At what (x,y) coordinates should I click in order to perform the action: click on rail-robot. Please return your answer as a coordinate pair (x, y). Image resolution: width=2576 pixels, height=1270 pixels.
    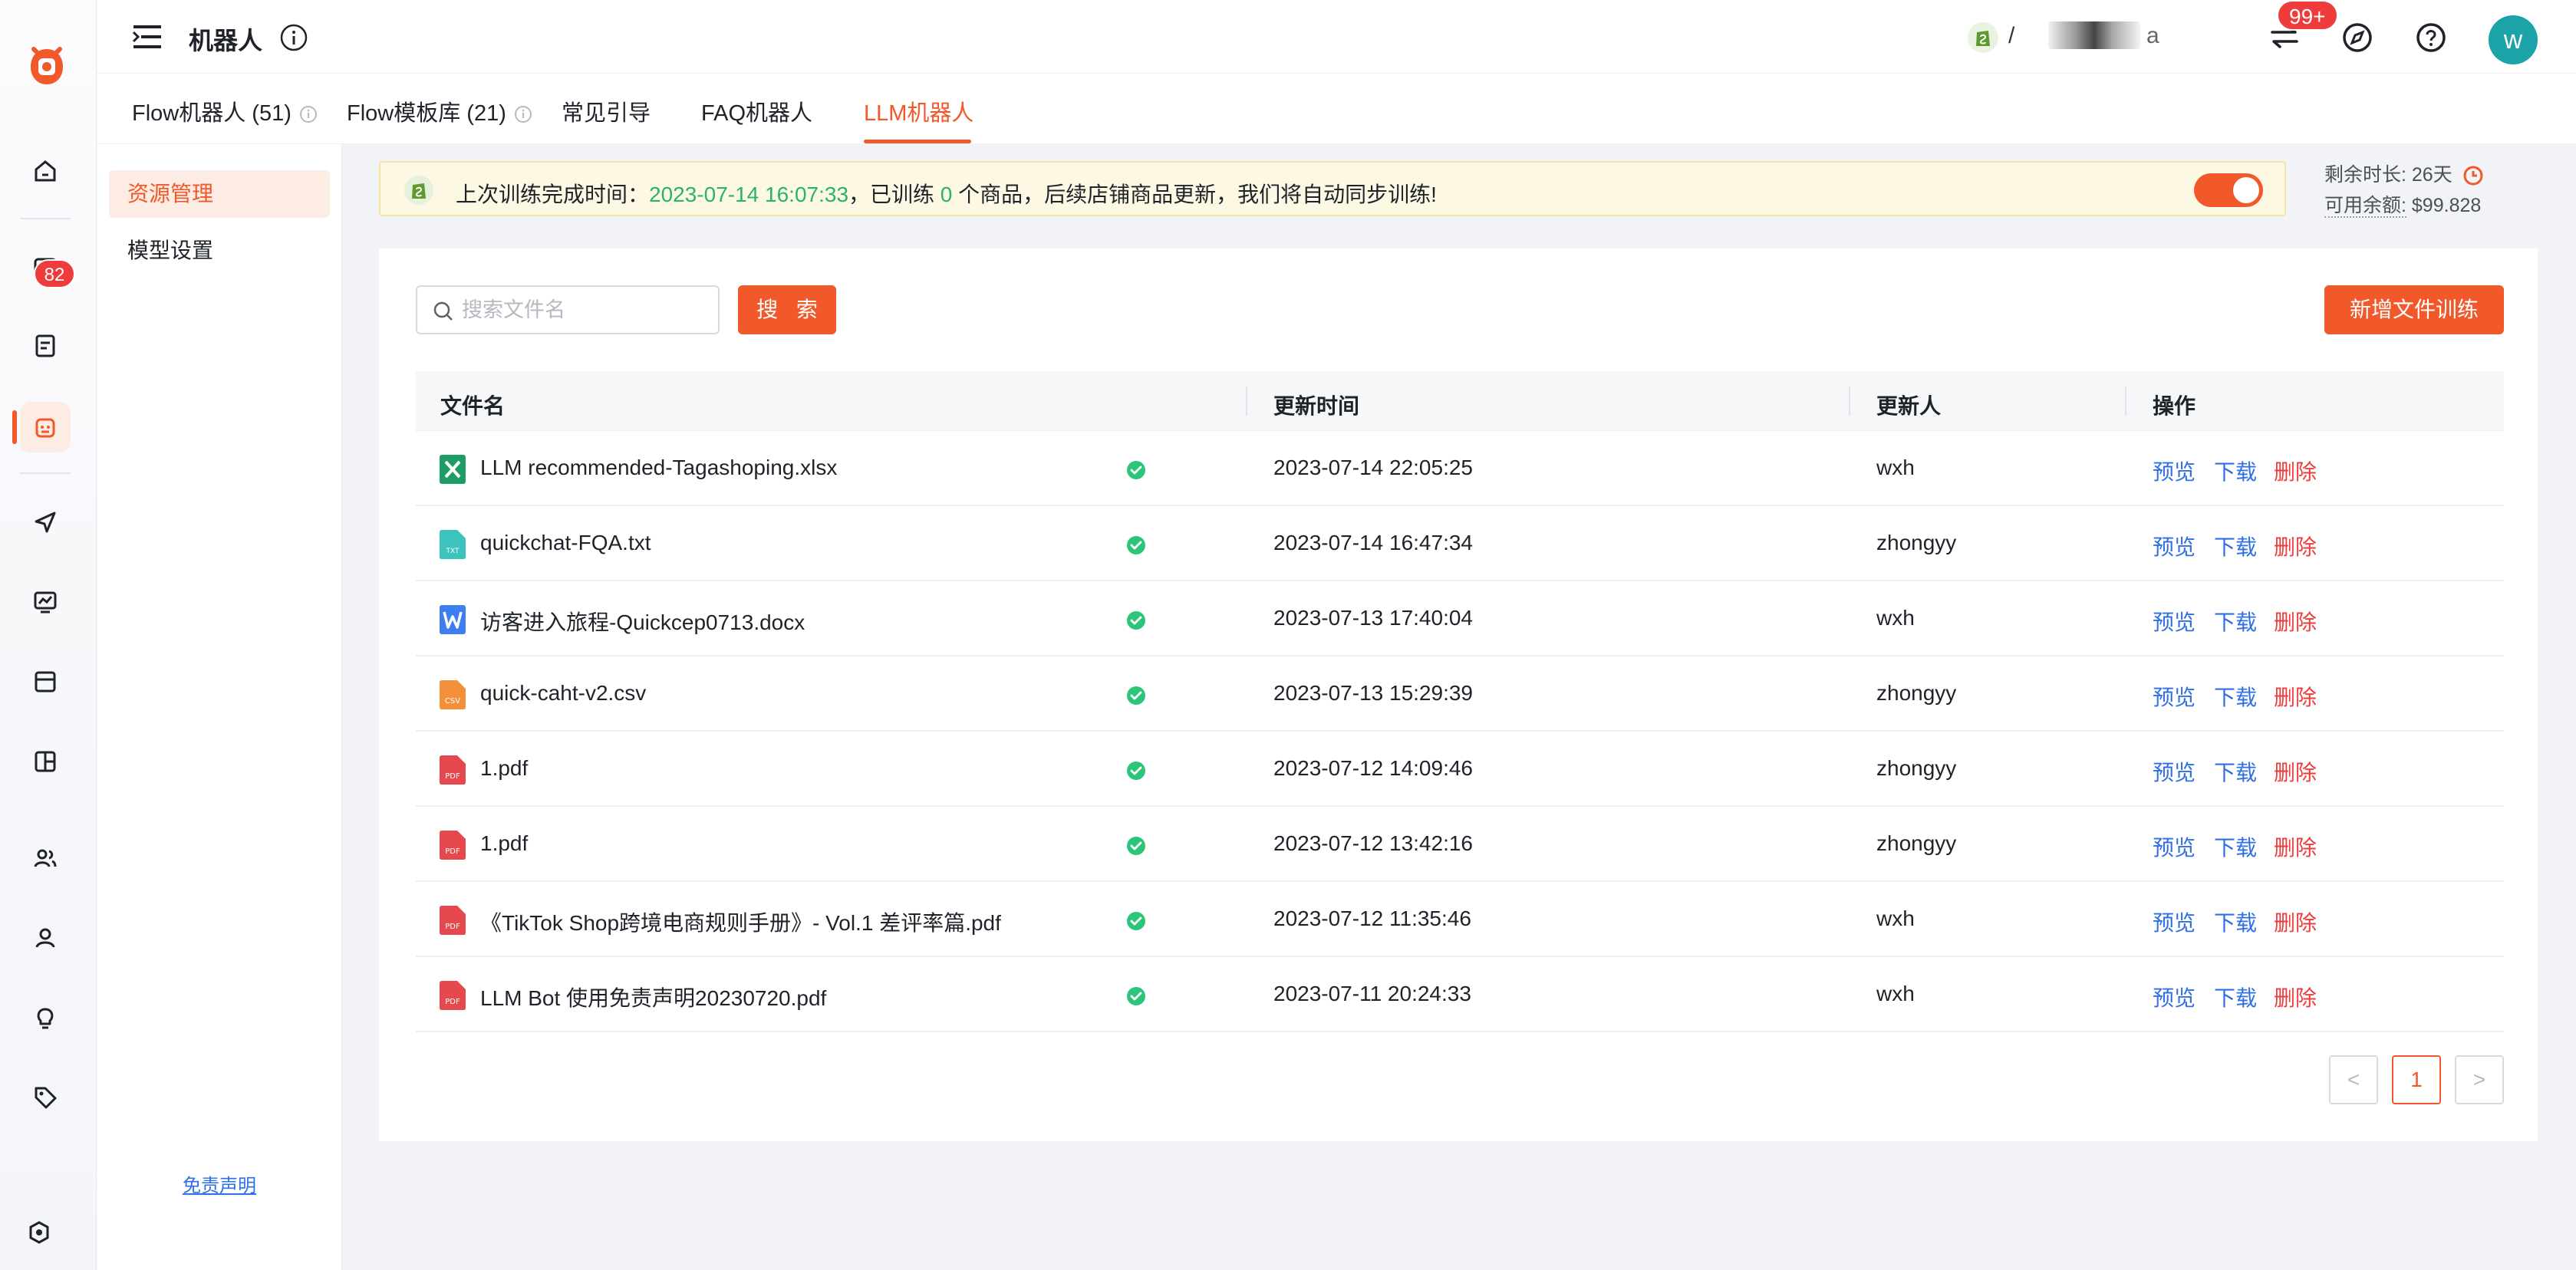
    Looking at the image, I should click on (45, 427).